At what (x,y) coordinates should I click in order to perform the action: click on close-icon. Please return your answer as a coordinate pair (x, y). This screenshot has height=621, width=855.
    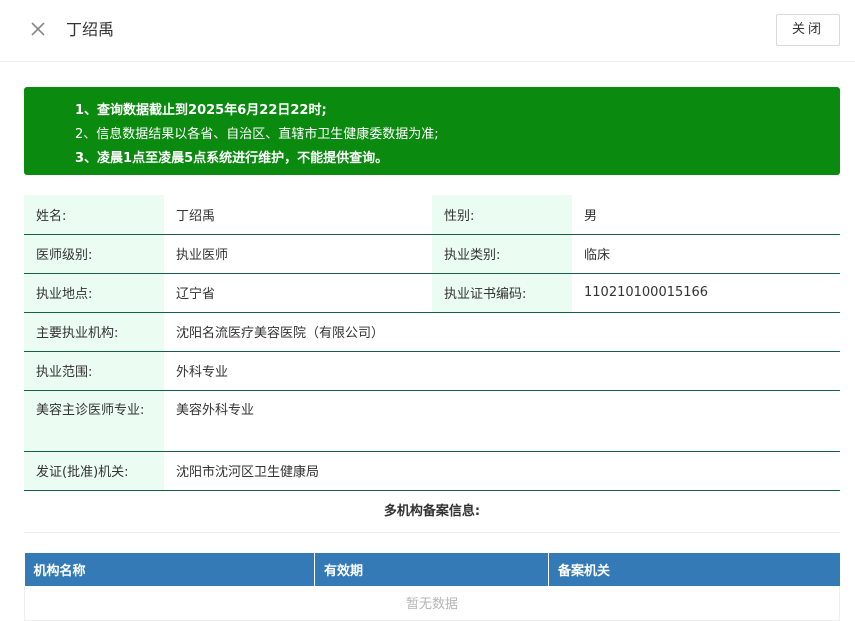
    Looking at the image, I should click on (38, 29).